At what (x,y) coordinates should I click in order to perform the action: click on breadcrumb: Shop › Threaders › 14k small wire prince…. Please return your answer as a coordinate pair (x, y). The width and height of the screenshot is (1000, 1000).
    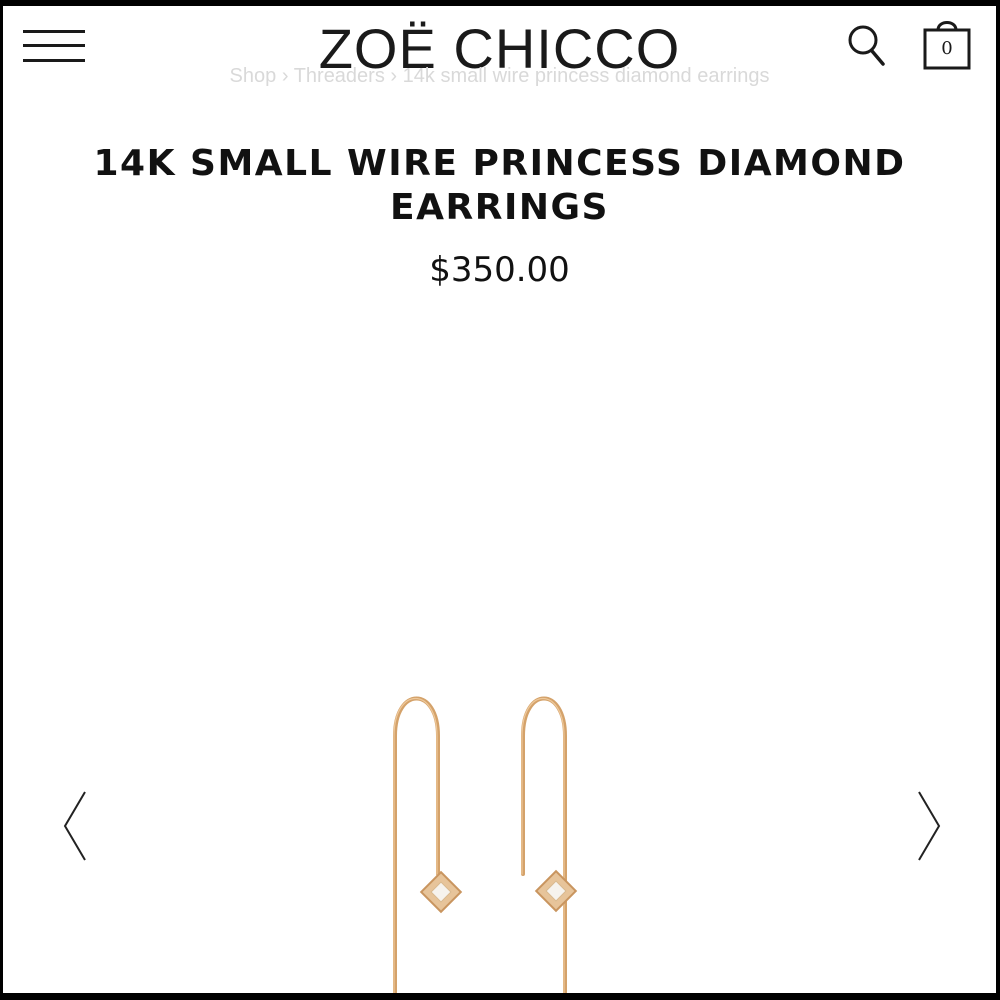
    Looking at the image, I should click on (499, 76).